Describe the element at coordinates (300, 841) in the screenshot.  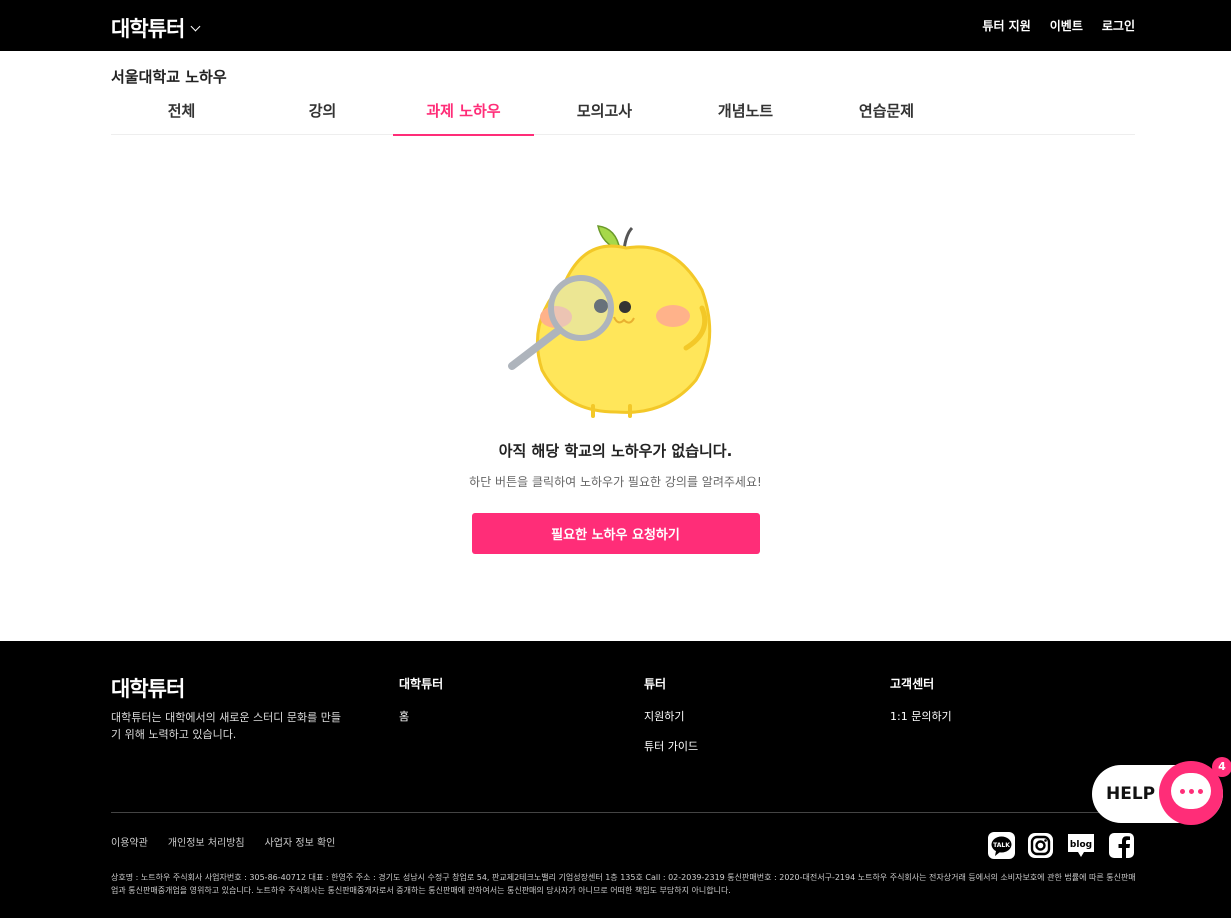
I see `business-info-link: 사업자 정보 확인` at that location.